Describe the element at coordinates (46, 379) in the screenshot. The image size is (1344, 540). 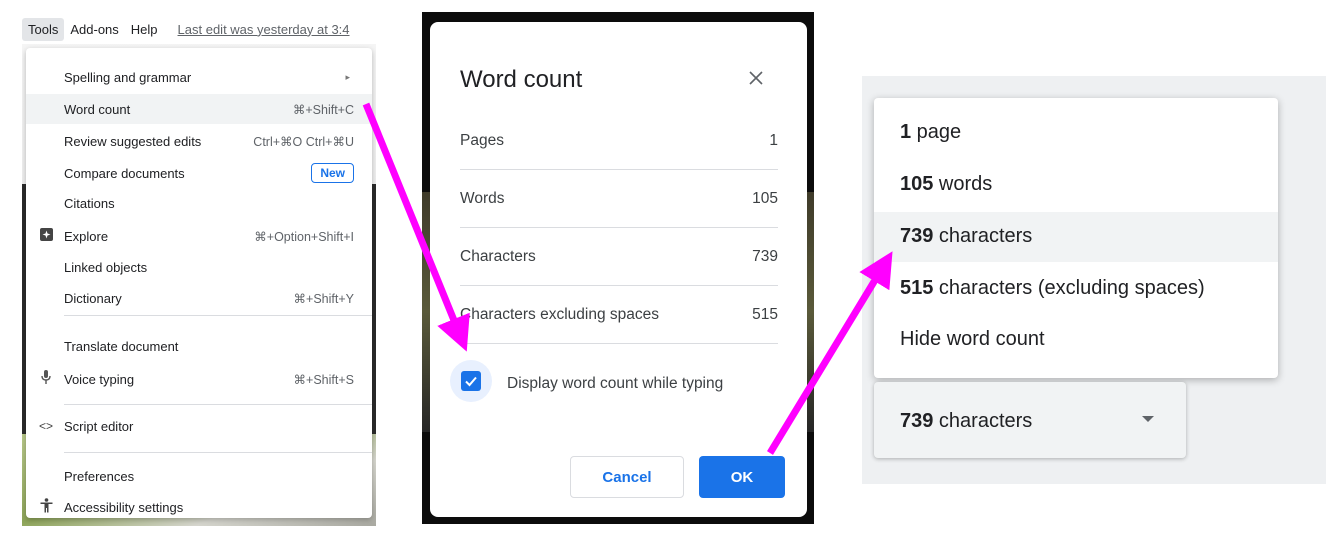
I see `microphone-icon` at that location.